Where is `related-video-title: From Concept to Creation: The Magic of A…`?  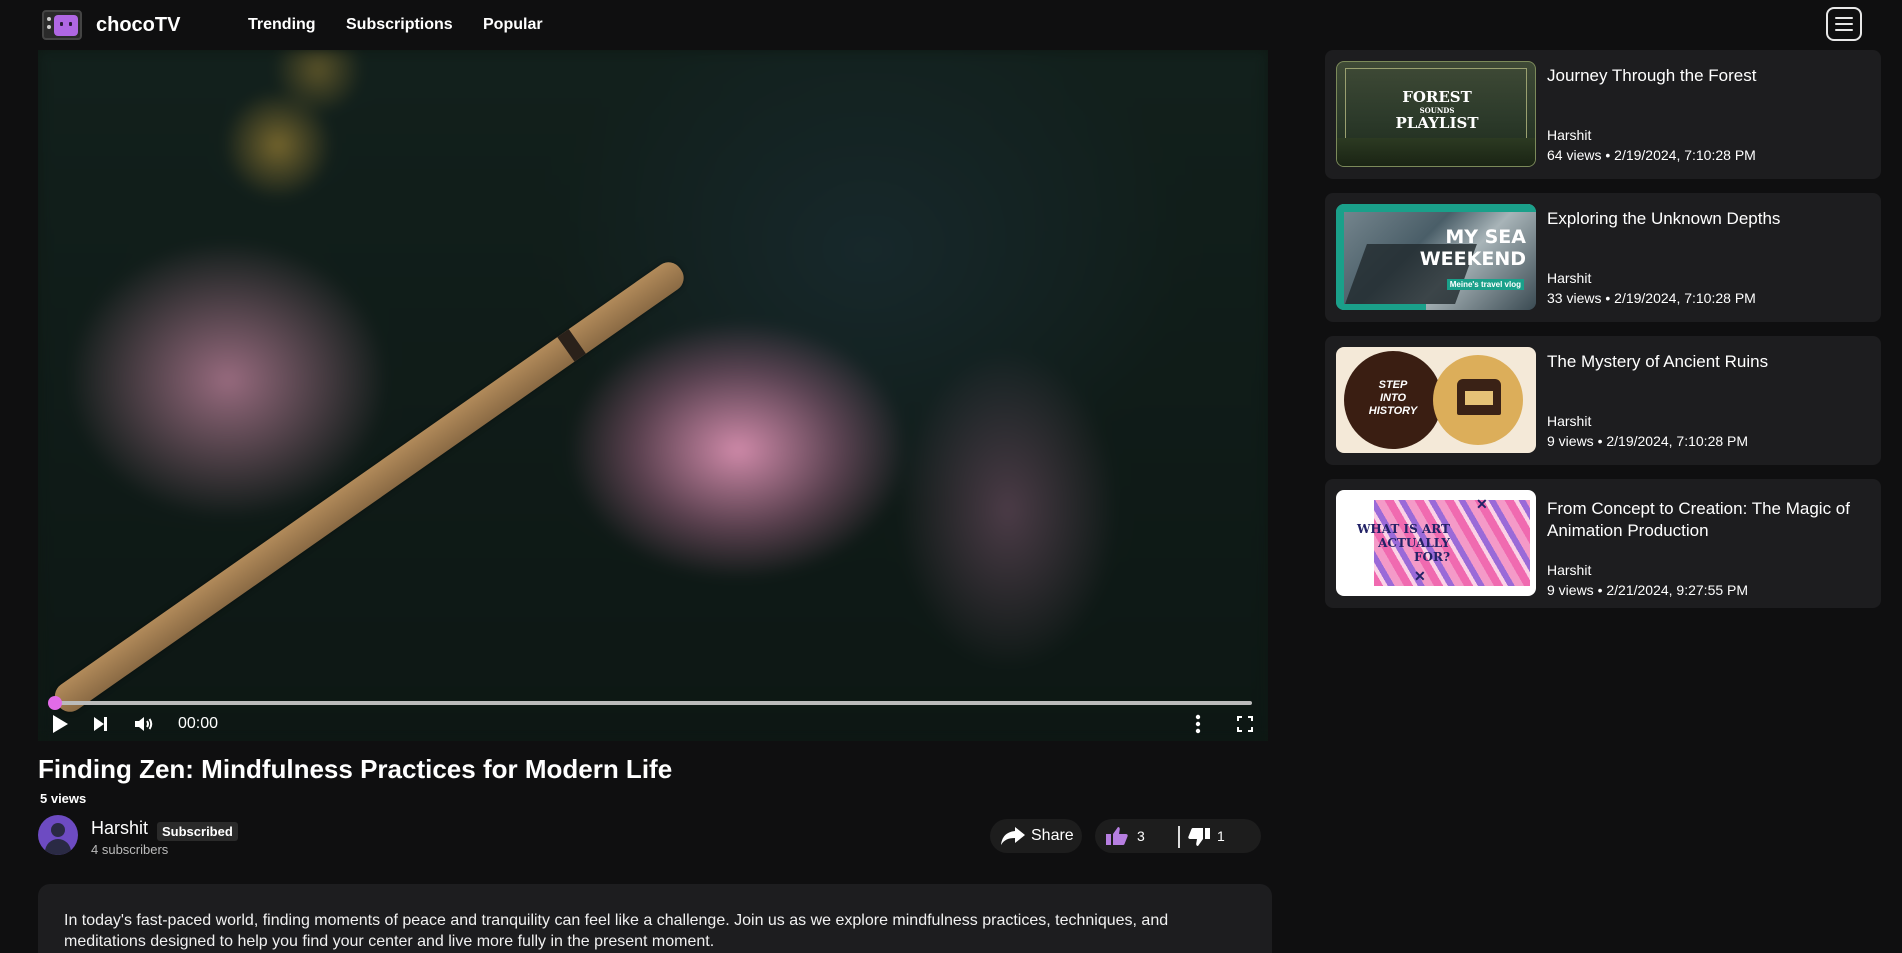 related-video-title: From Concept to Creation: The Magic of A… is located at coordinates (1698, 519).